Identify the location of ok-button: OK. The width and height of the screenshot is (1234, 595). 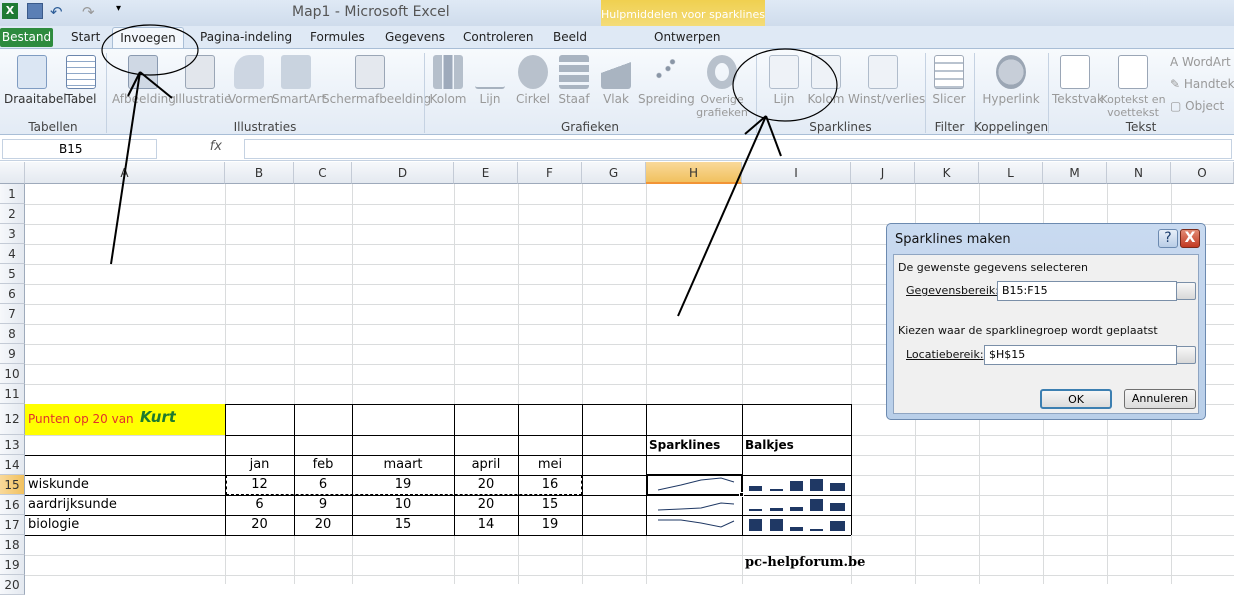
(1076, 399).